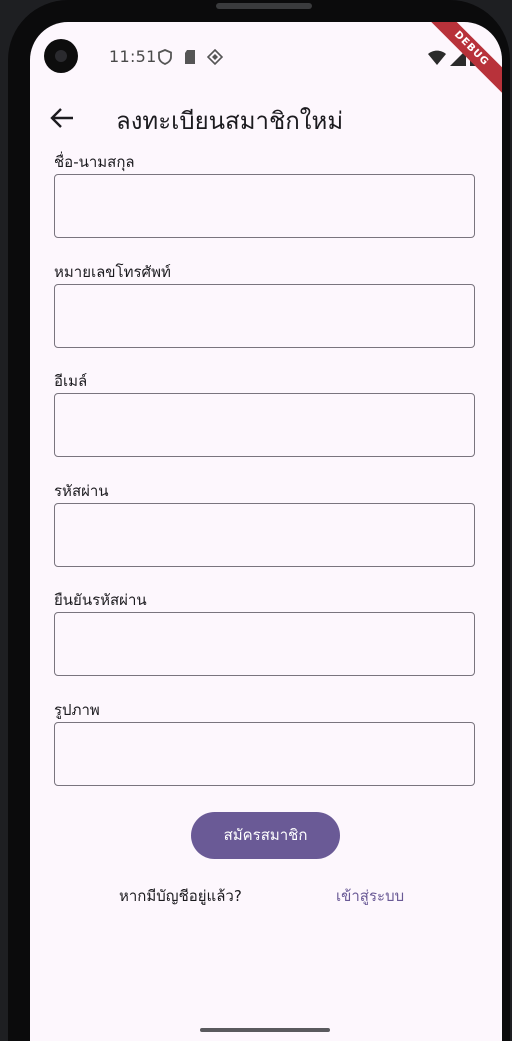 This screenshot has height=1041, width=512. What do you see at coordinates (264, 644) in the screenshot?
I see `confirm-password-input` at bounding box center [264, 644].